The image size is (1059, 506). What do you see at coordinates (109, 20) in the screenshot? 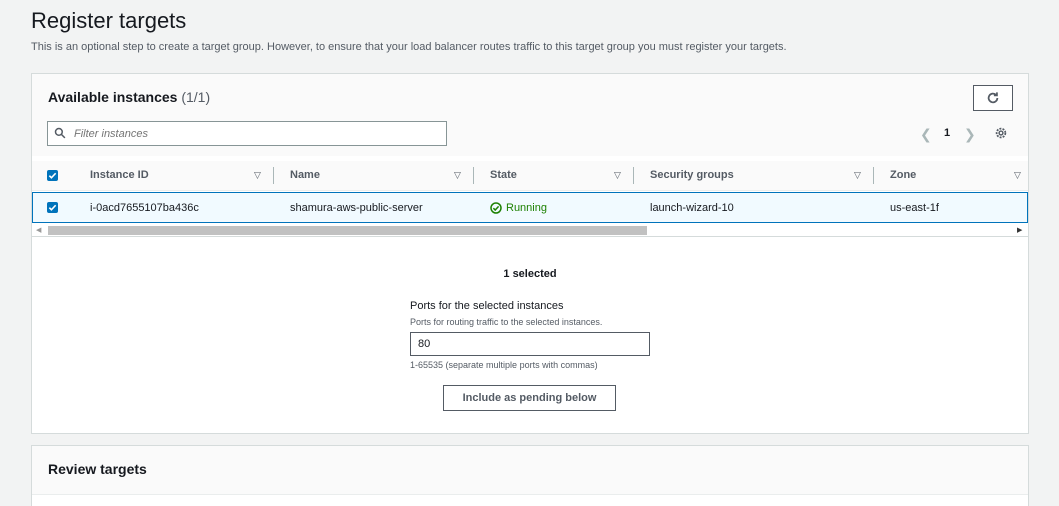
I see `page-title: Register targets` at bounding box center [109, 20].